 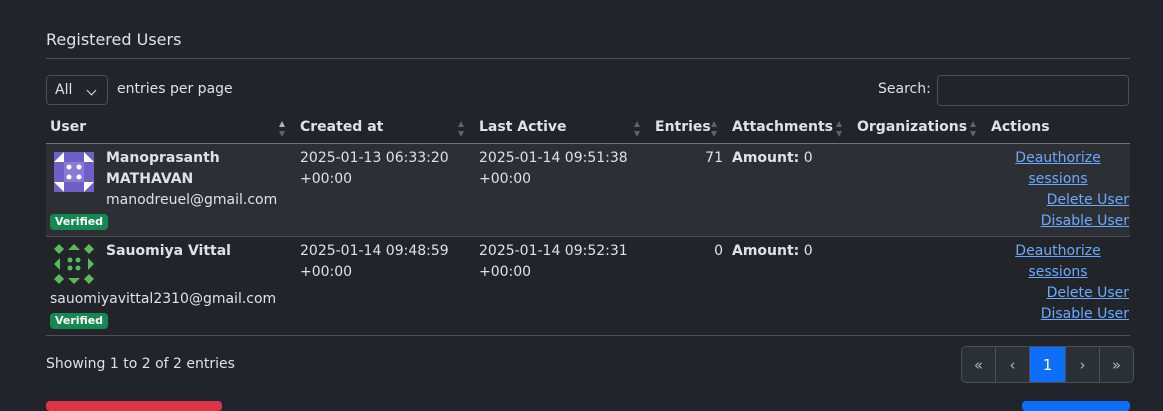 I want to click on search-input, so click(x=1033, y=90).